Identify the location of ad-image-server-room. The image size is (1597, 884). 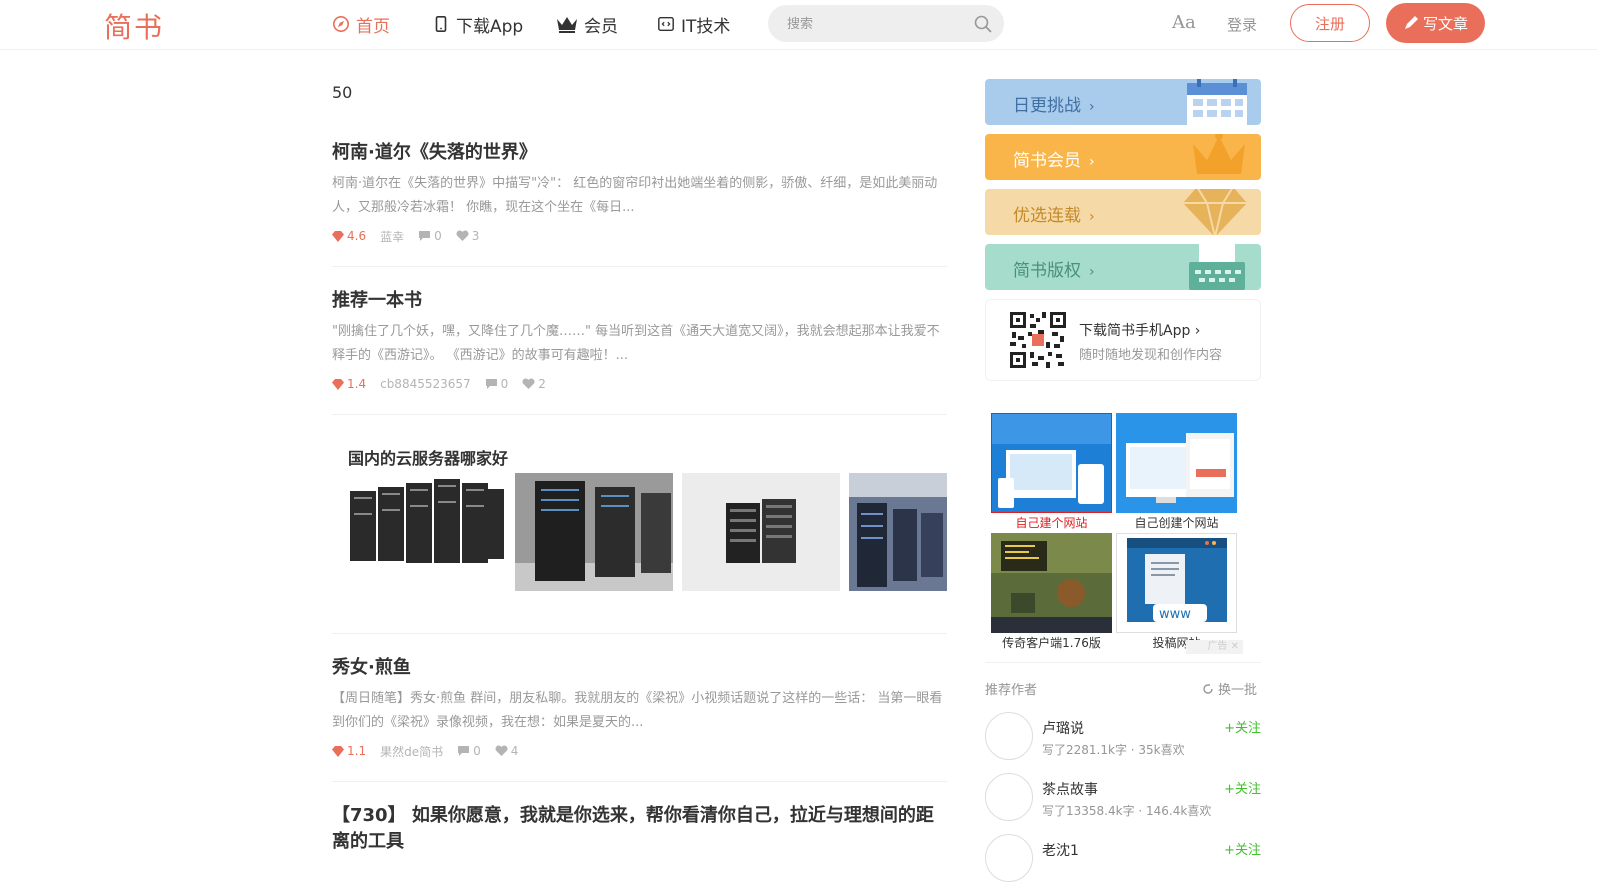
(898, 532).